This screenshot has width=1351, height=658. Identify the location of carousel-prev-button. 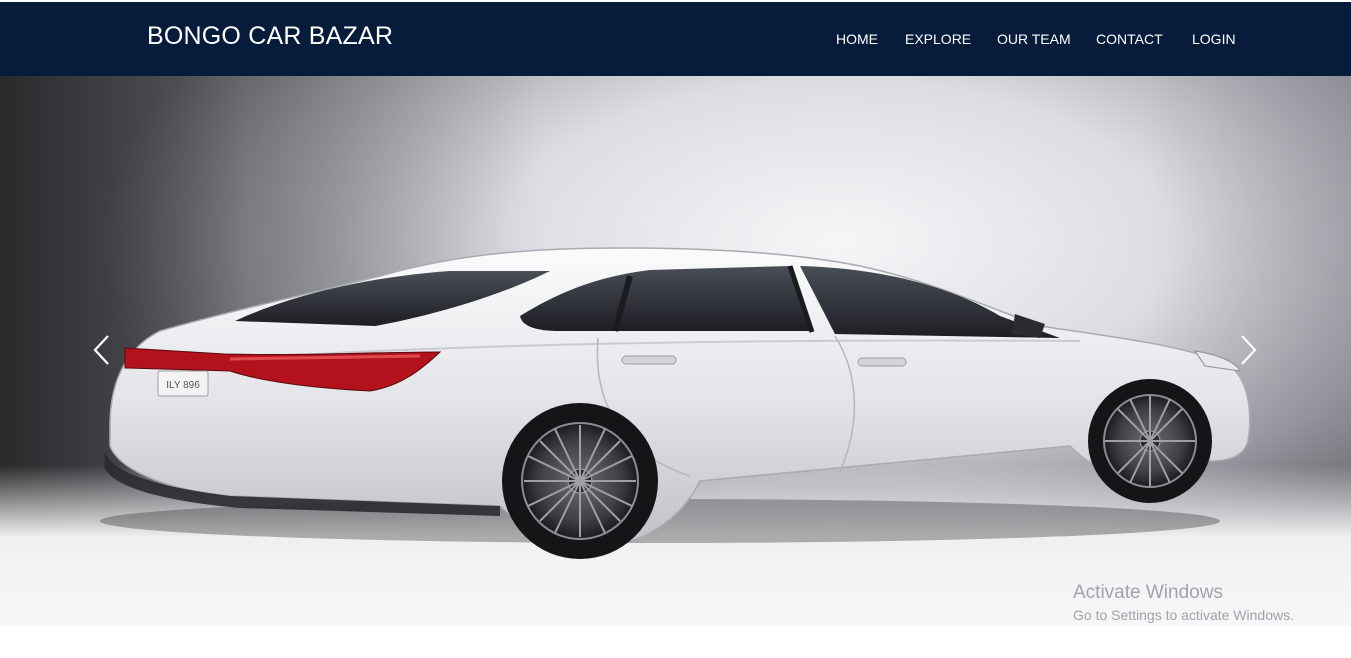
(102, 350).